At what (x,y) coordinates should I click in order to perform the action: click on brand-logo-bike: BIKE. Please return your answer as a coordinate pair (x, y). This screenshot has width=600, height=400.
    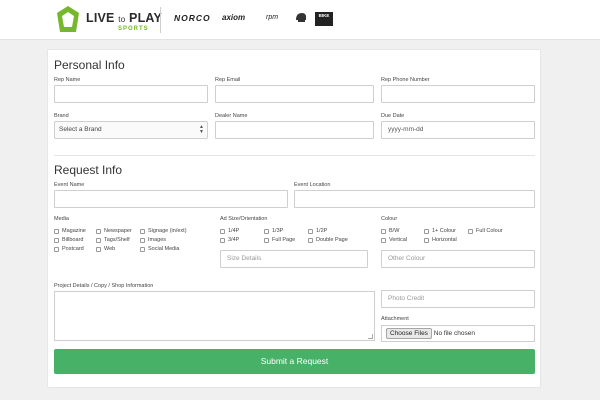
    Looking at the image, I should click on (324, 19).